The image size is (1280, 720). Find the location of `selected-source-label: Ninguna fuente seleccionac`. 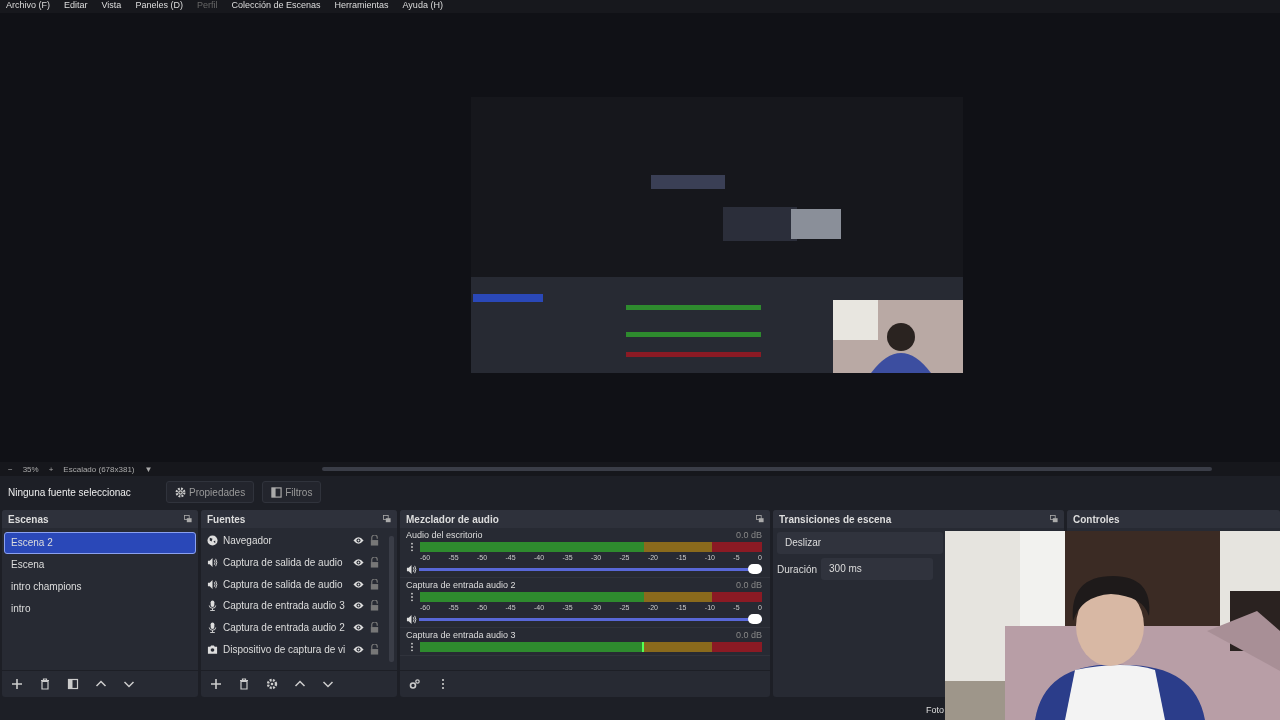

selected-source-label: Ninguna fuente seleccionac is located at coordinates (70, 492).